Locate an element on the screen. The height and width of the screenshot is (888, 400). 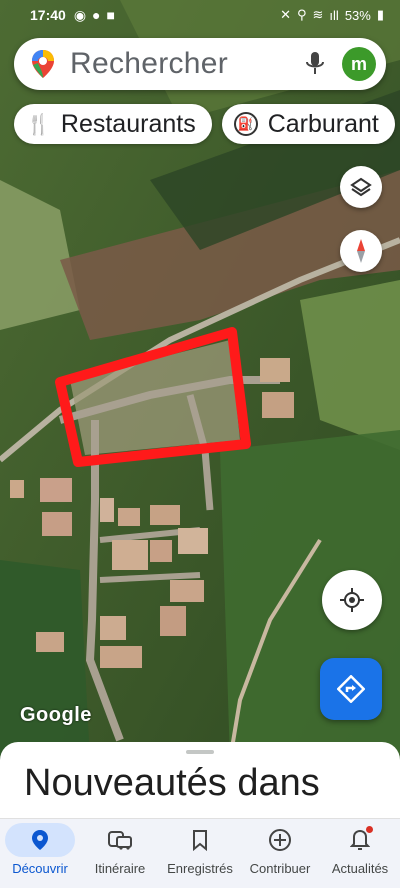
google-logo: Google is located at coordinates (56, 715).